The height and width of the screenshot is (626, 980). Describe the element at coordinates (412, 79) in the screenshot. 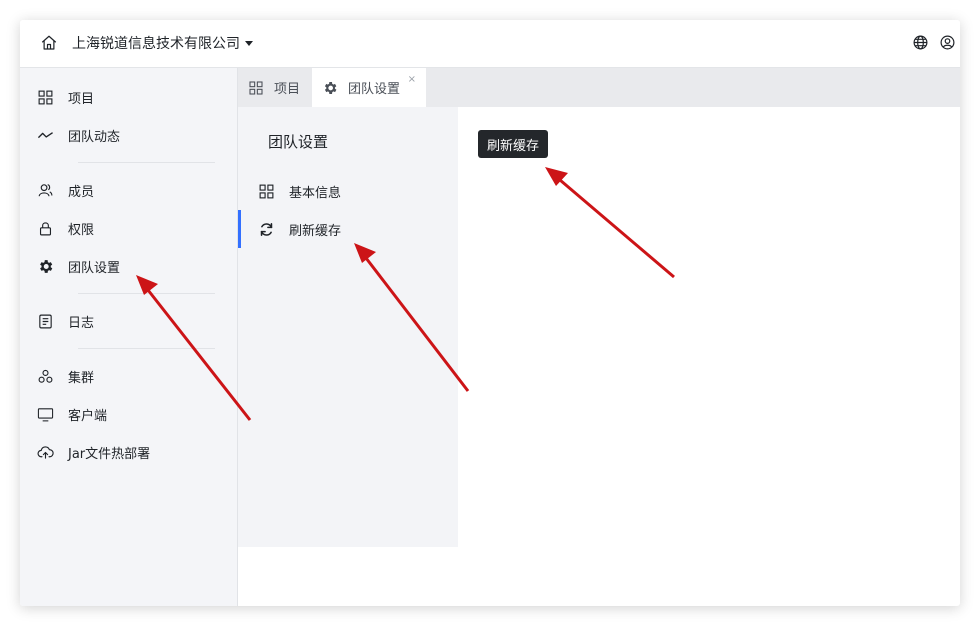

I see `close-icon: ×` at that location.